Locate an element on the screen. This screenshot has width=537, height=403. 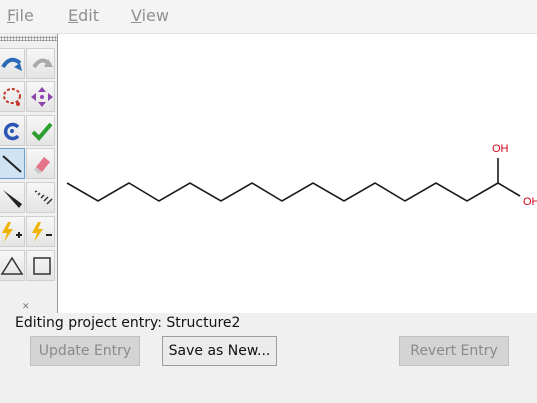
menu-edit: Edit is located at coordinates (83, 15).